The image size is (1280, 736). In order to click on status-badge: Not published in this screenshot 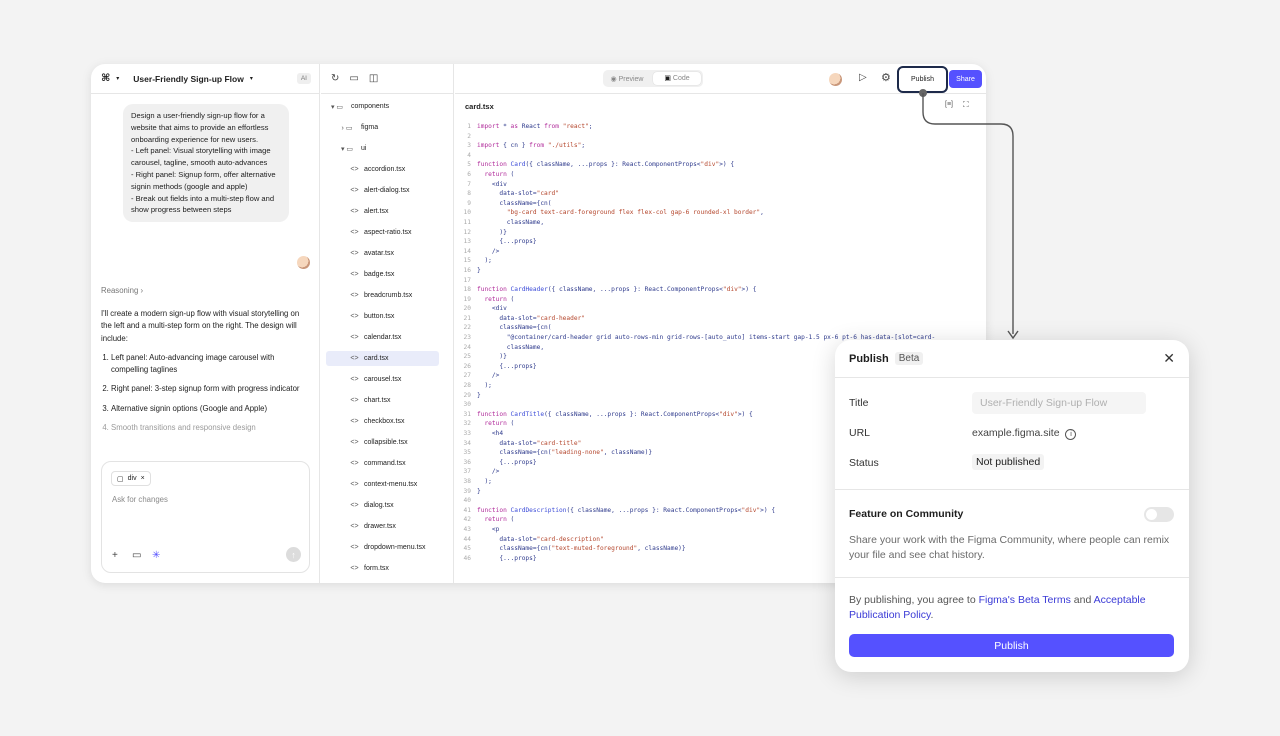, I will do `click(1008, 462)`.